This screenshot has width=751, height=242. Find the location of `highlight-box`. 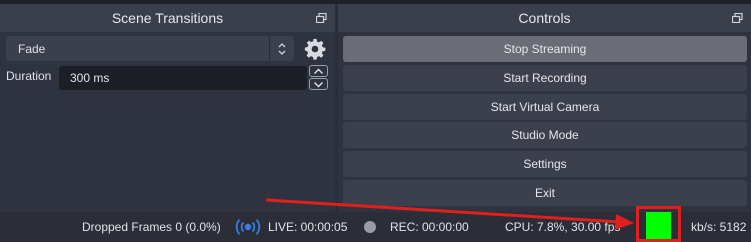

highlight-box is located at coordinates (658, 224).